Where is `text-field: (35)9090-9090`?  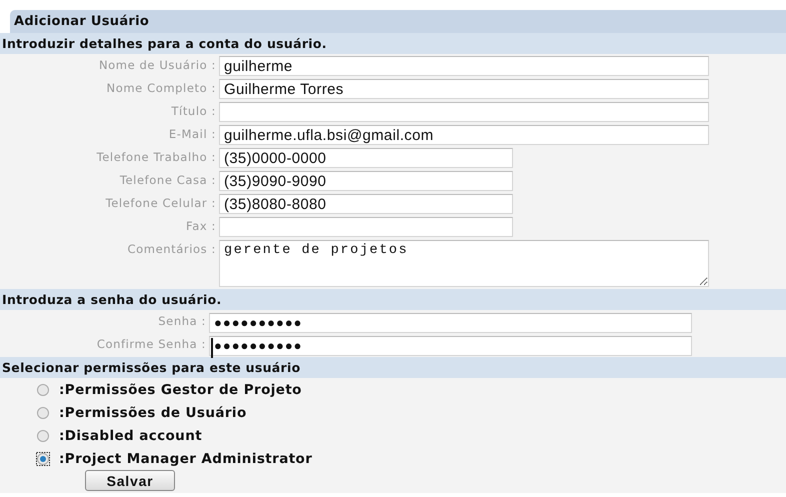 text-field: (35)9090-9090 is located at coordinates (366, 181).